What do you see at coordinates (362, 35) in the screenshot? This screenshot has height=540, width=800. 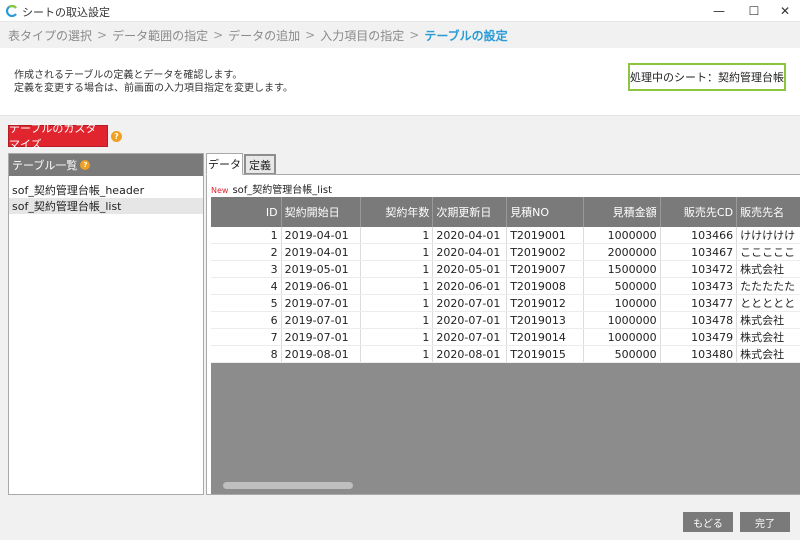 I see `breadcrumb-step-input-fields: 入力項目の指定` at bounding box center [362, 35].